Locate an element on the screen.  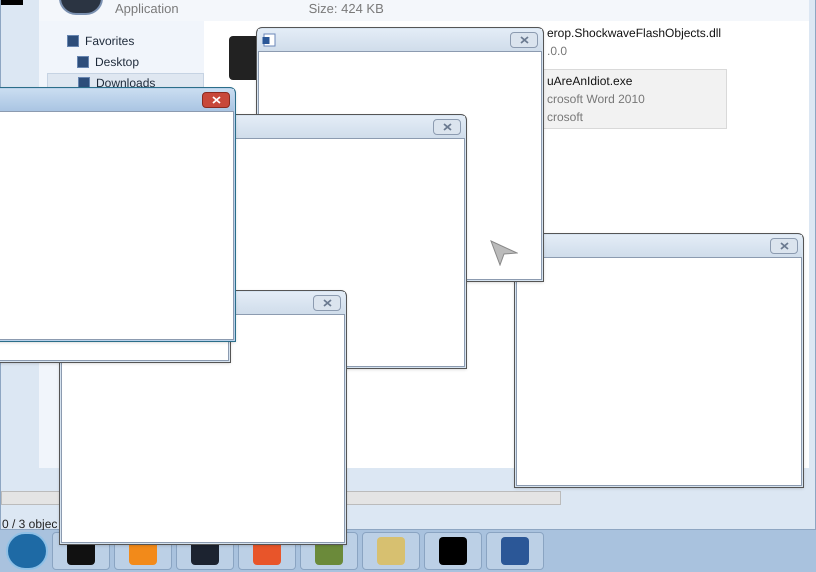
file-size-label: Size: 424 KB is located at coordinates (346, 8).